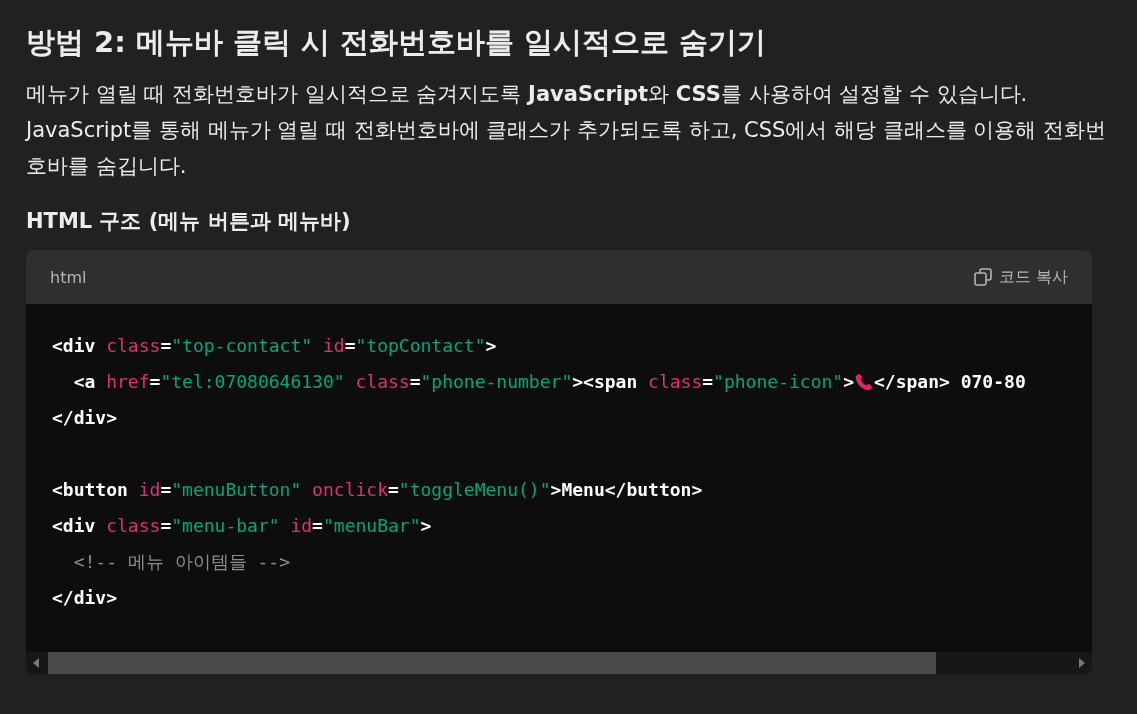 This screenshot has height=714, width=1137. Describe the element at coordinates (397, 42) in the screenshot. I see `section-heading: 방법 2: 메뉴바 클릭 시 전화번호바를 일시적으로 숨기기` at that location.